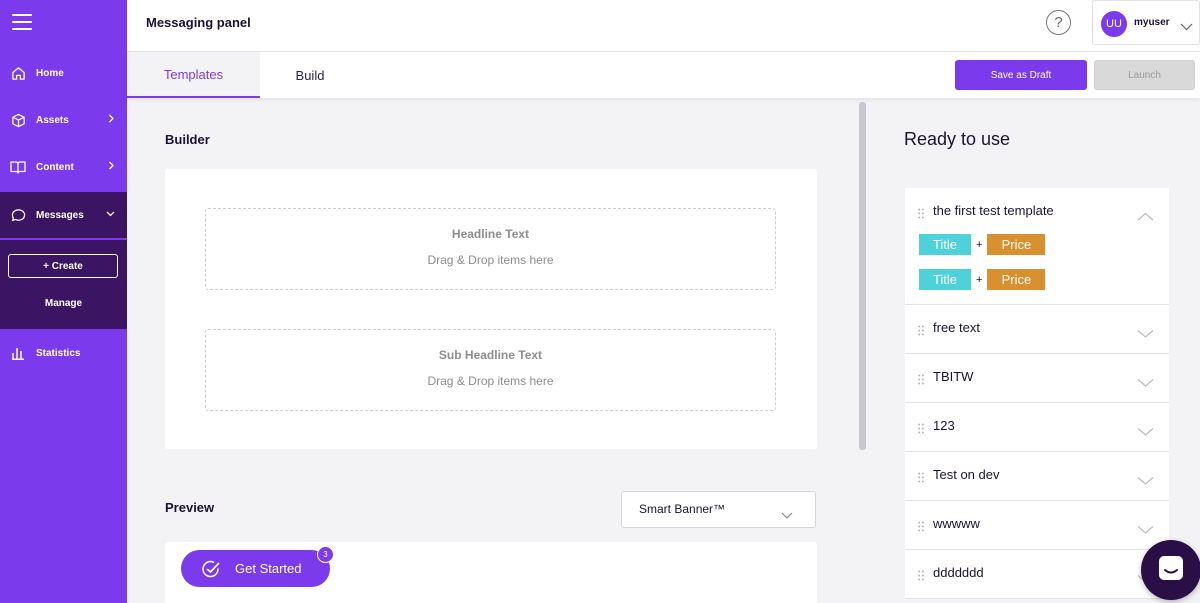  What do you see at coordinates (198, 22) in the screenshot?
I see `page-title: Messaging panel` at bounding box center [198, 22].